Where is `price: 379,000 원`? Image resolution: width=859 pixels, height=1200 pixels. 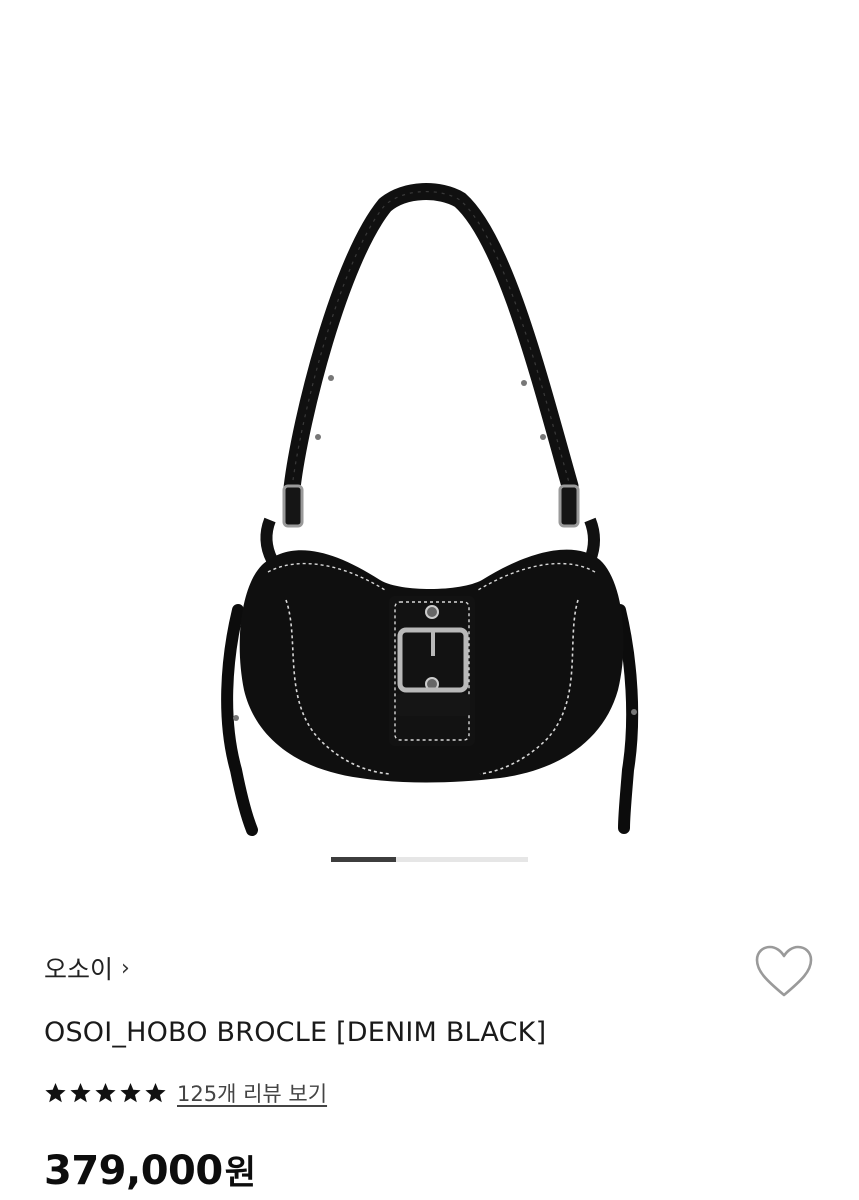 price: 379,000 원 is located at coordinates (150, 1169).